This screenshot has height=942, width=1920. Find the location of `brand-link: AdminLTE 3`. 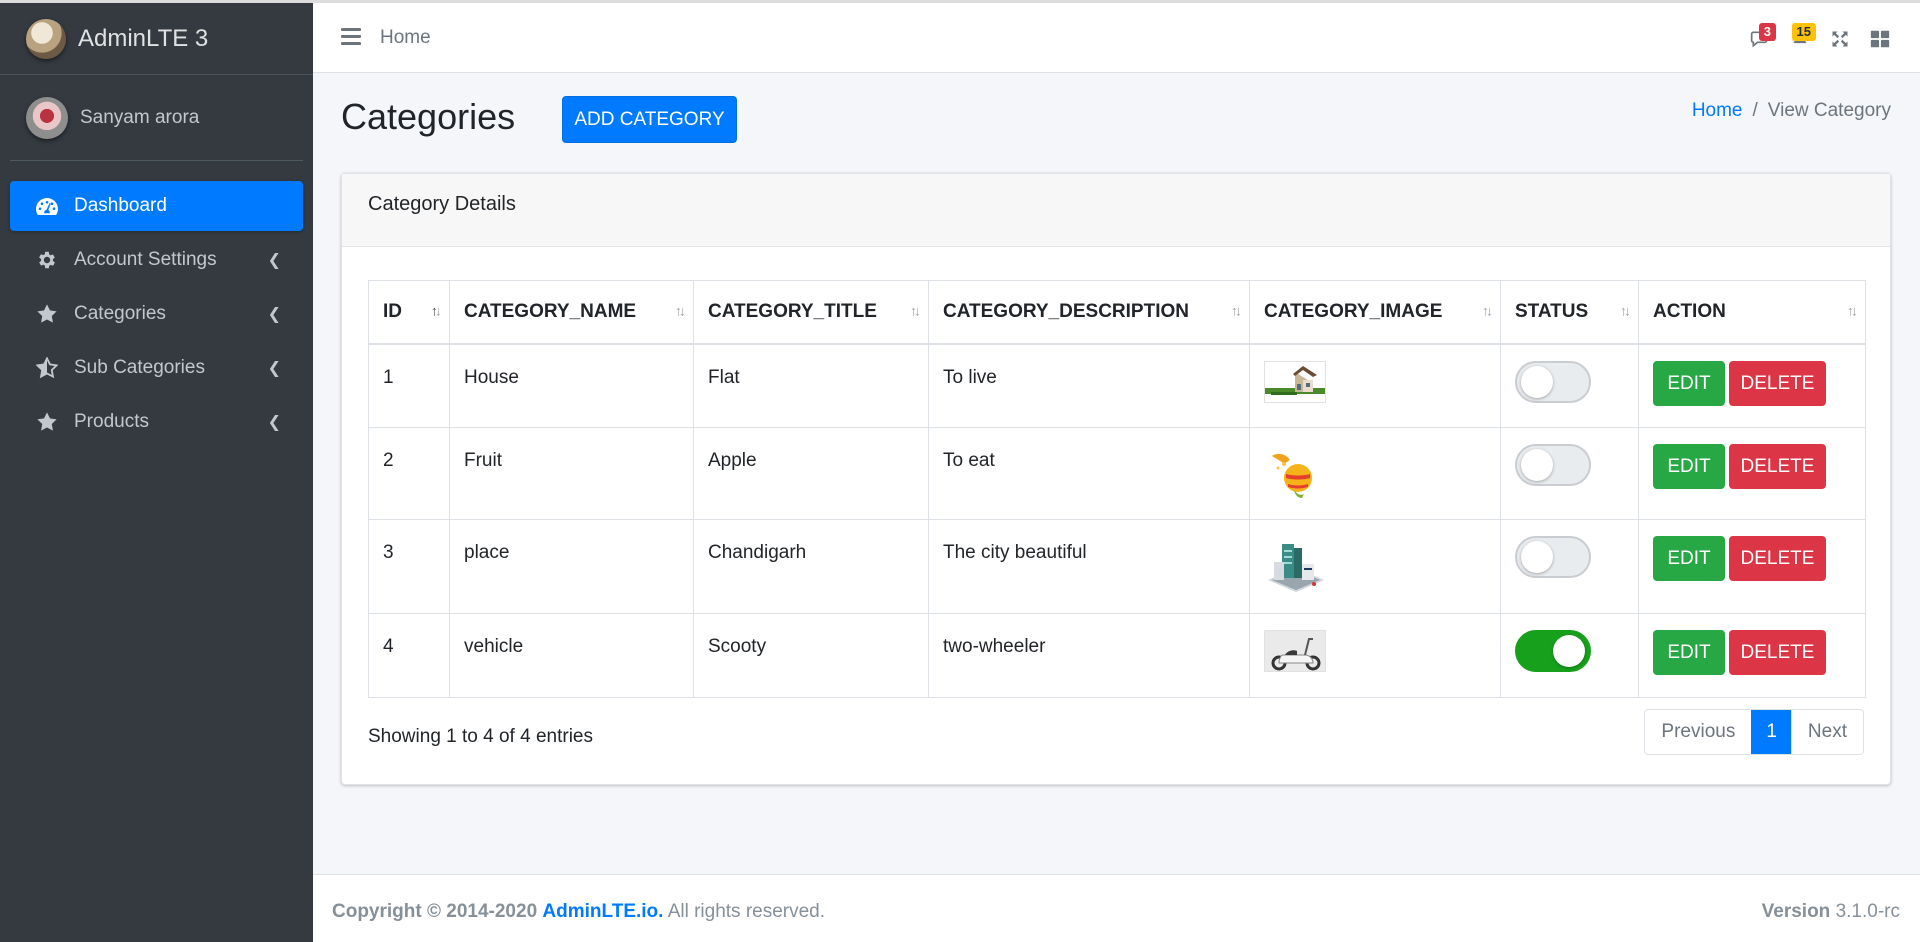

brand-link: AdminLTE 3 is located at coordinates (156, 39).